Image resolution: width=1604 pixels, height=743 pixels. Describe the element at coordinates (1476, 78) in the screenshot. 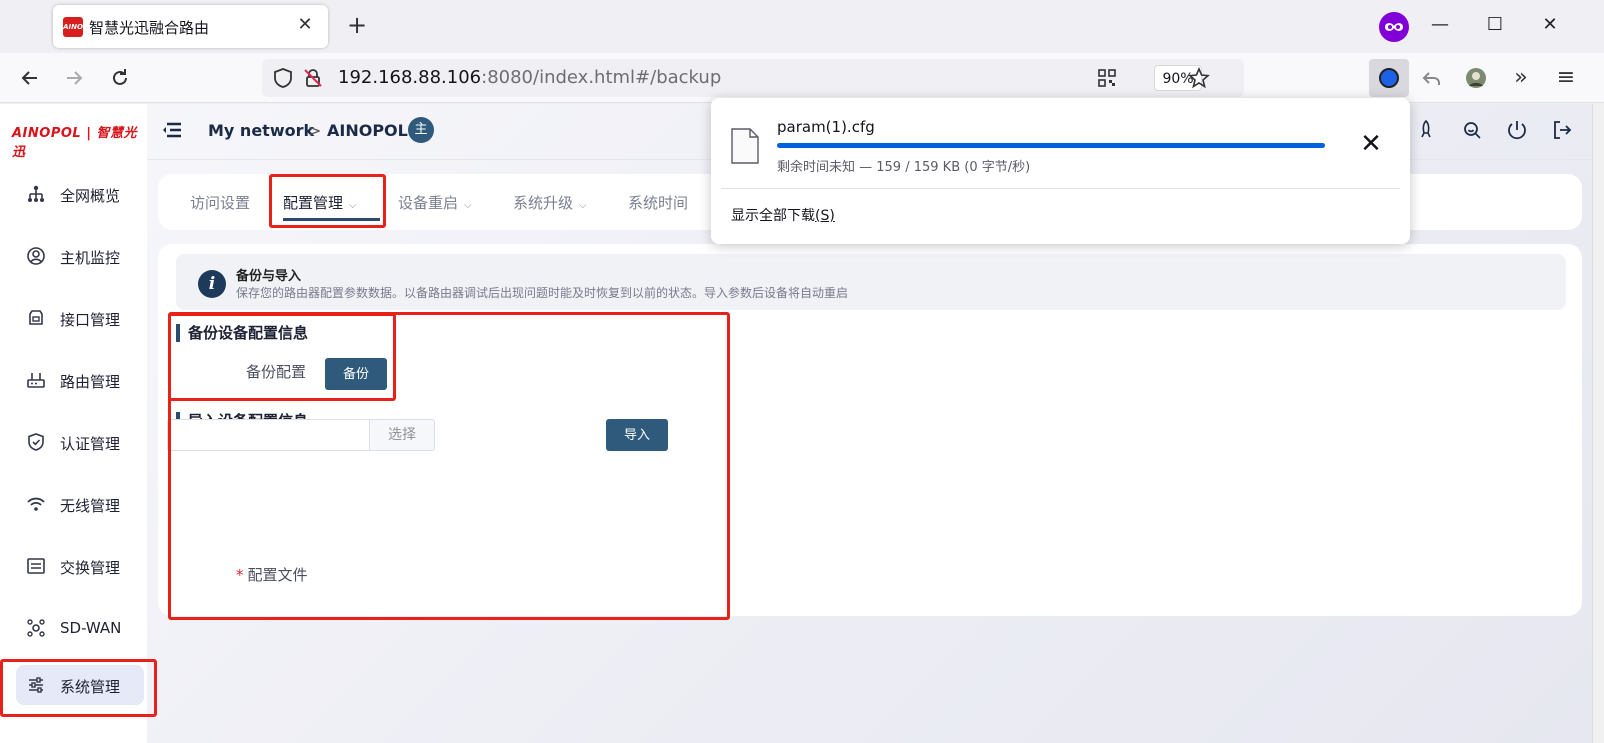

I see `profile-avatar-icon` at that location.